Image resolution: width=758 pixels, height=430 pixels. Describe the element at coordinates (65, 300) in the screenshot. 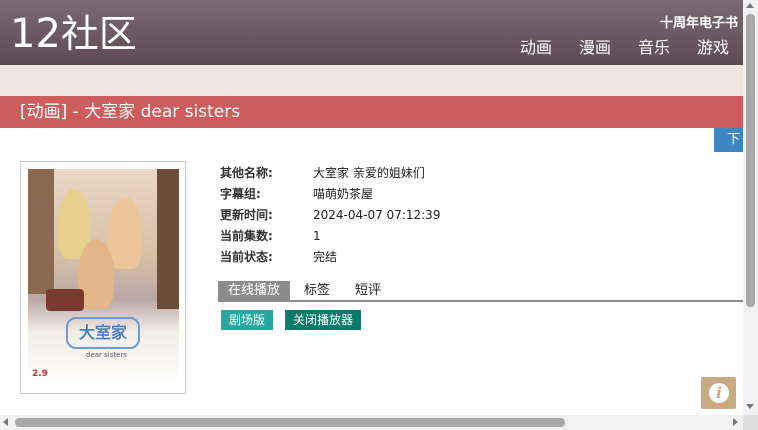

I see `poster-bag` at that location.